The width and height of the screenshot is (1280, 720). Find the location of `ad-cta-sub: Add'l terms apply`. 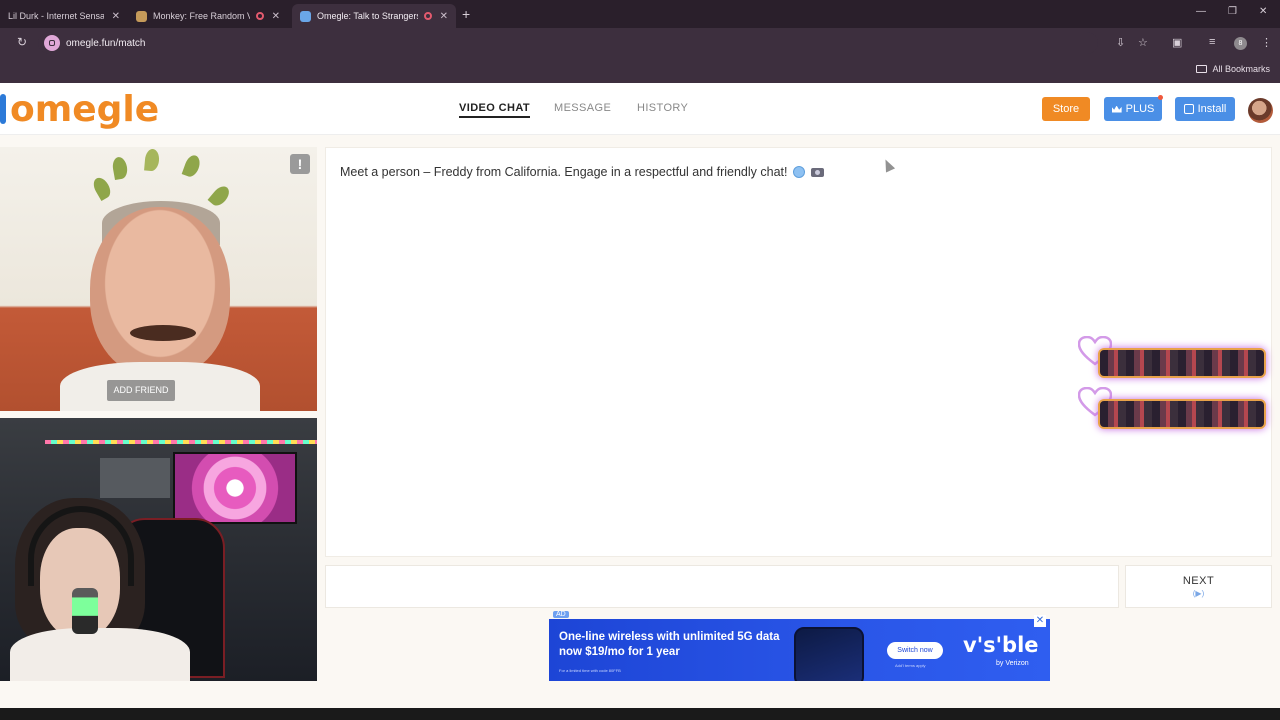

ad-cta-sub: Add'l terms apply is located at coordinates (910, 665).